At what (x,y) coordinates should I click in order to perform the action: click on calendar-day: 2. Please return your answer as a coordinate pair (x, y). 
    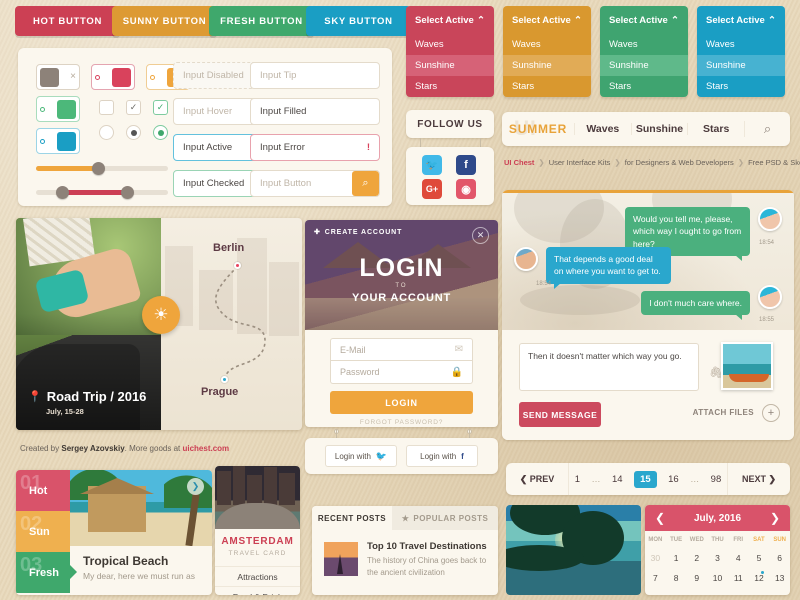
    Looking at the image, I should click on (696, 558).